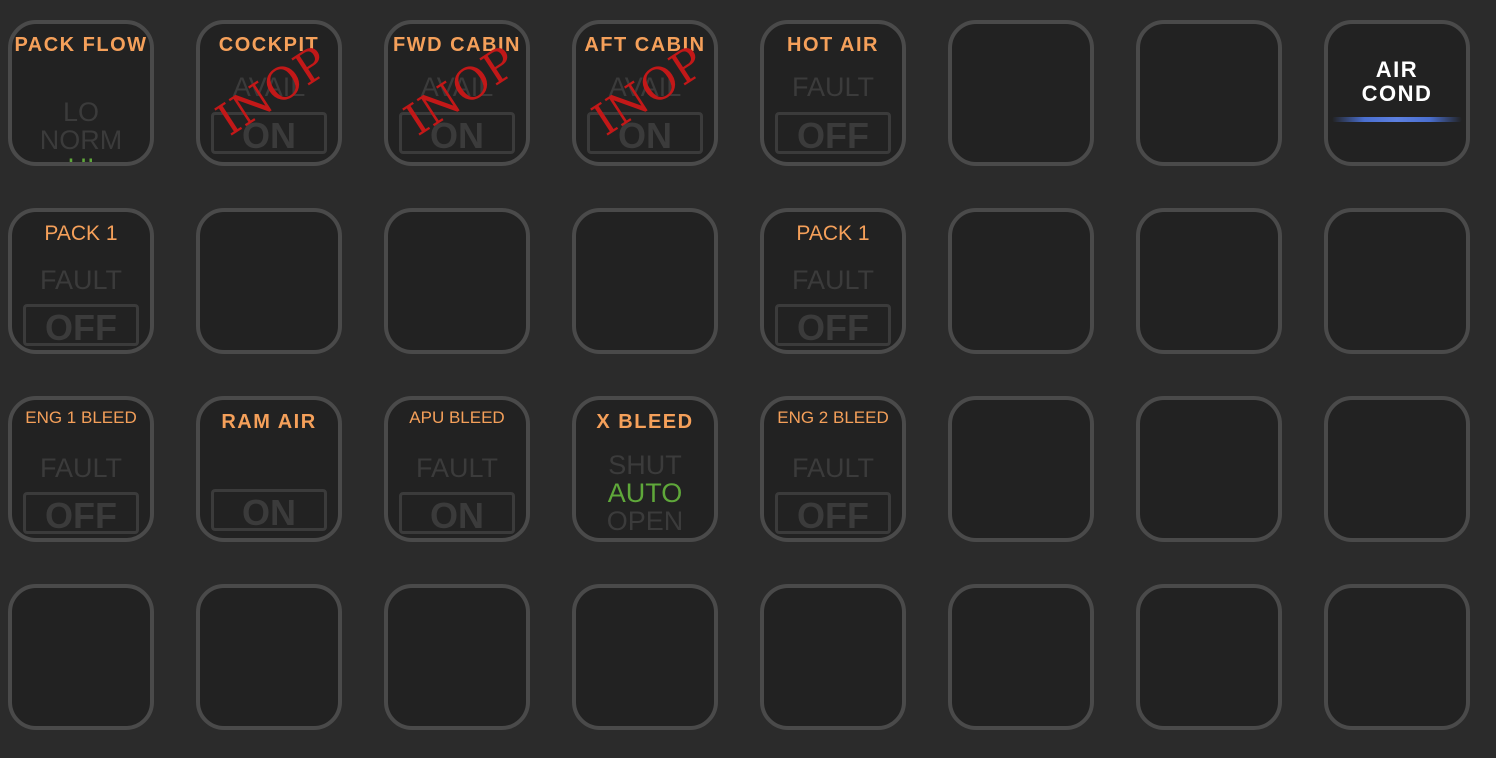  I want to click on fwd-cabin-key: FWD CABIN AVAIL ON INOP, so click(457, 93).